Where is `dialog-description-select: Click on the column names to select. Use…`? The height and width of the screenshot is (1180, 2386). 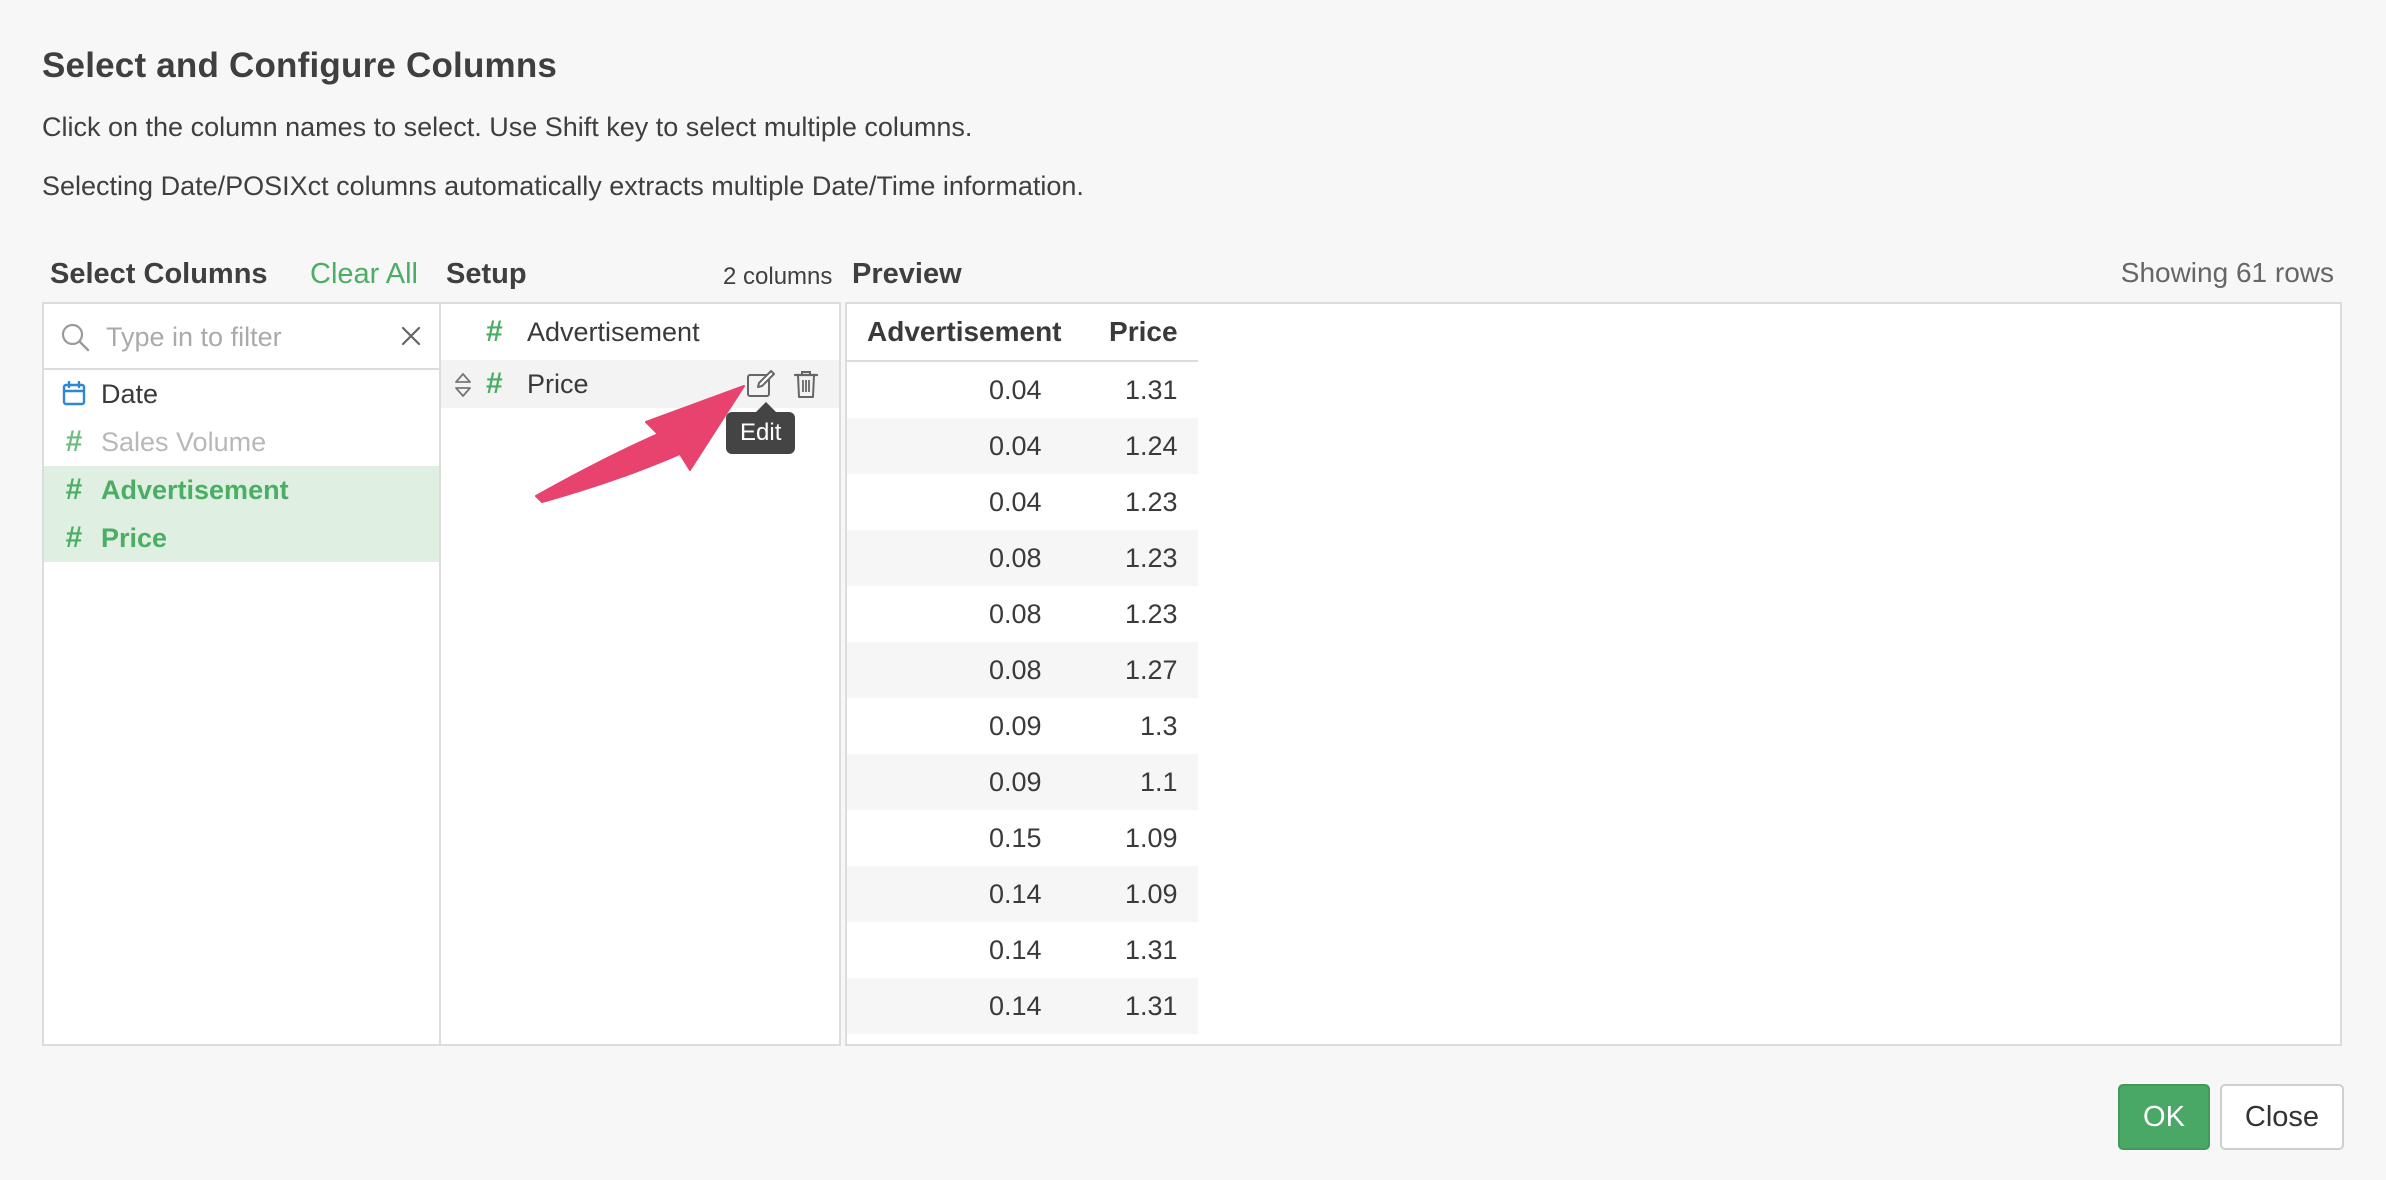 dialog-description-select: Click on the column names to select. Use… is located at coordinates (507, 127).